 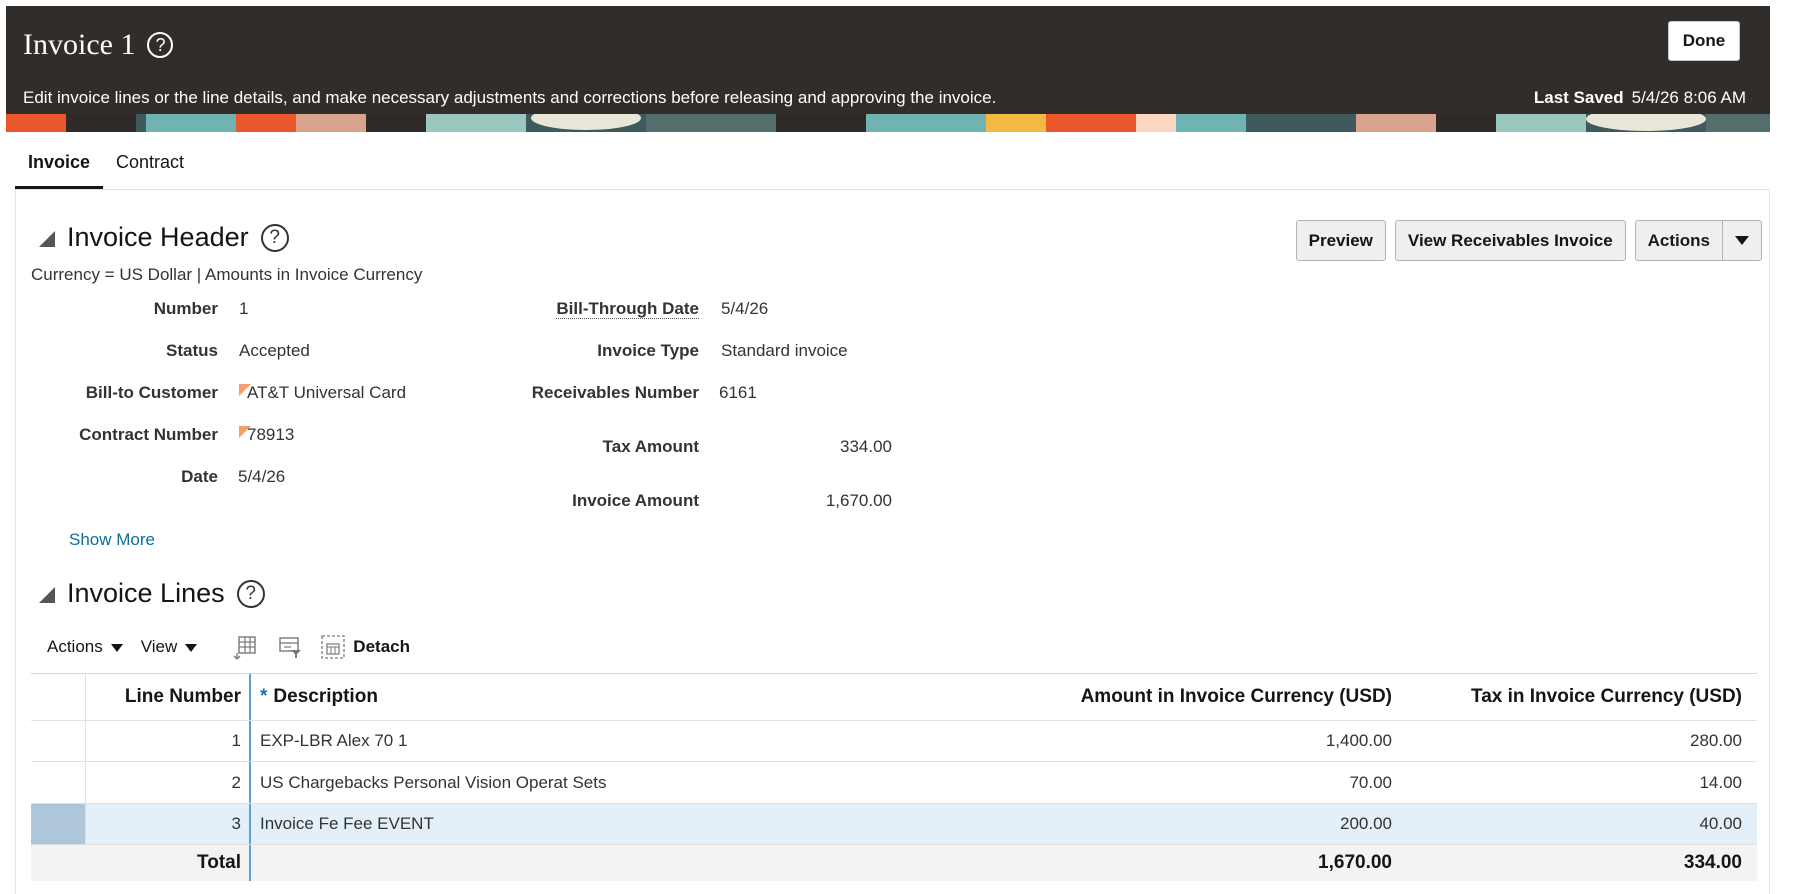 I want to click on column-header-description: * Description, so click(x=502, y=697).